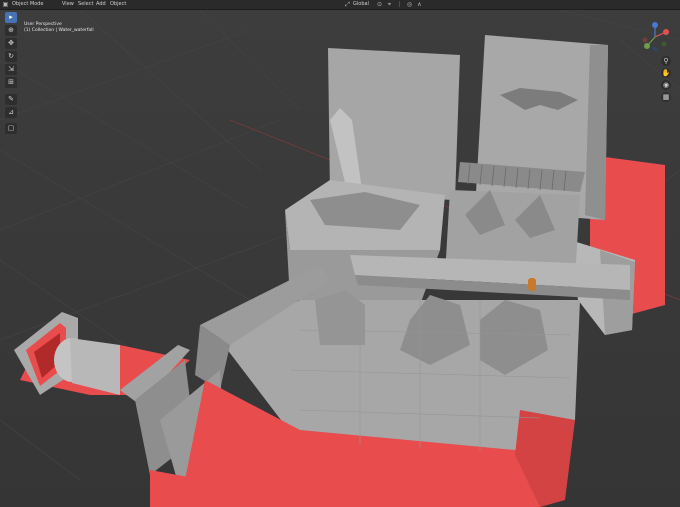 The image size is (680, 507). What do you see at coordinates (28, 4) in the screenshot?
I see `object-mode-dropdown: Object Mode` at bounding box center [28, 4].